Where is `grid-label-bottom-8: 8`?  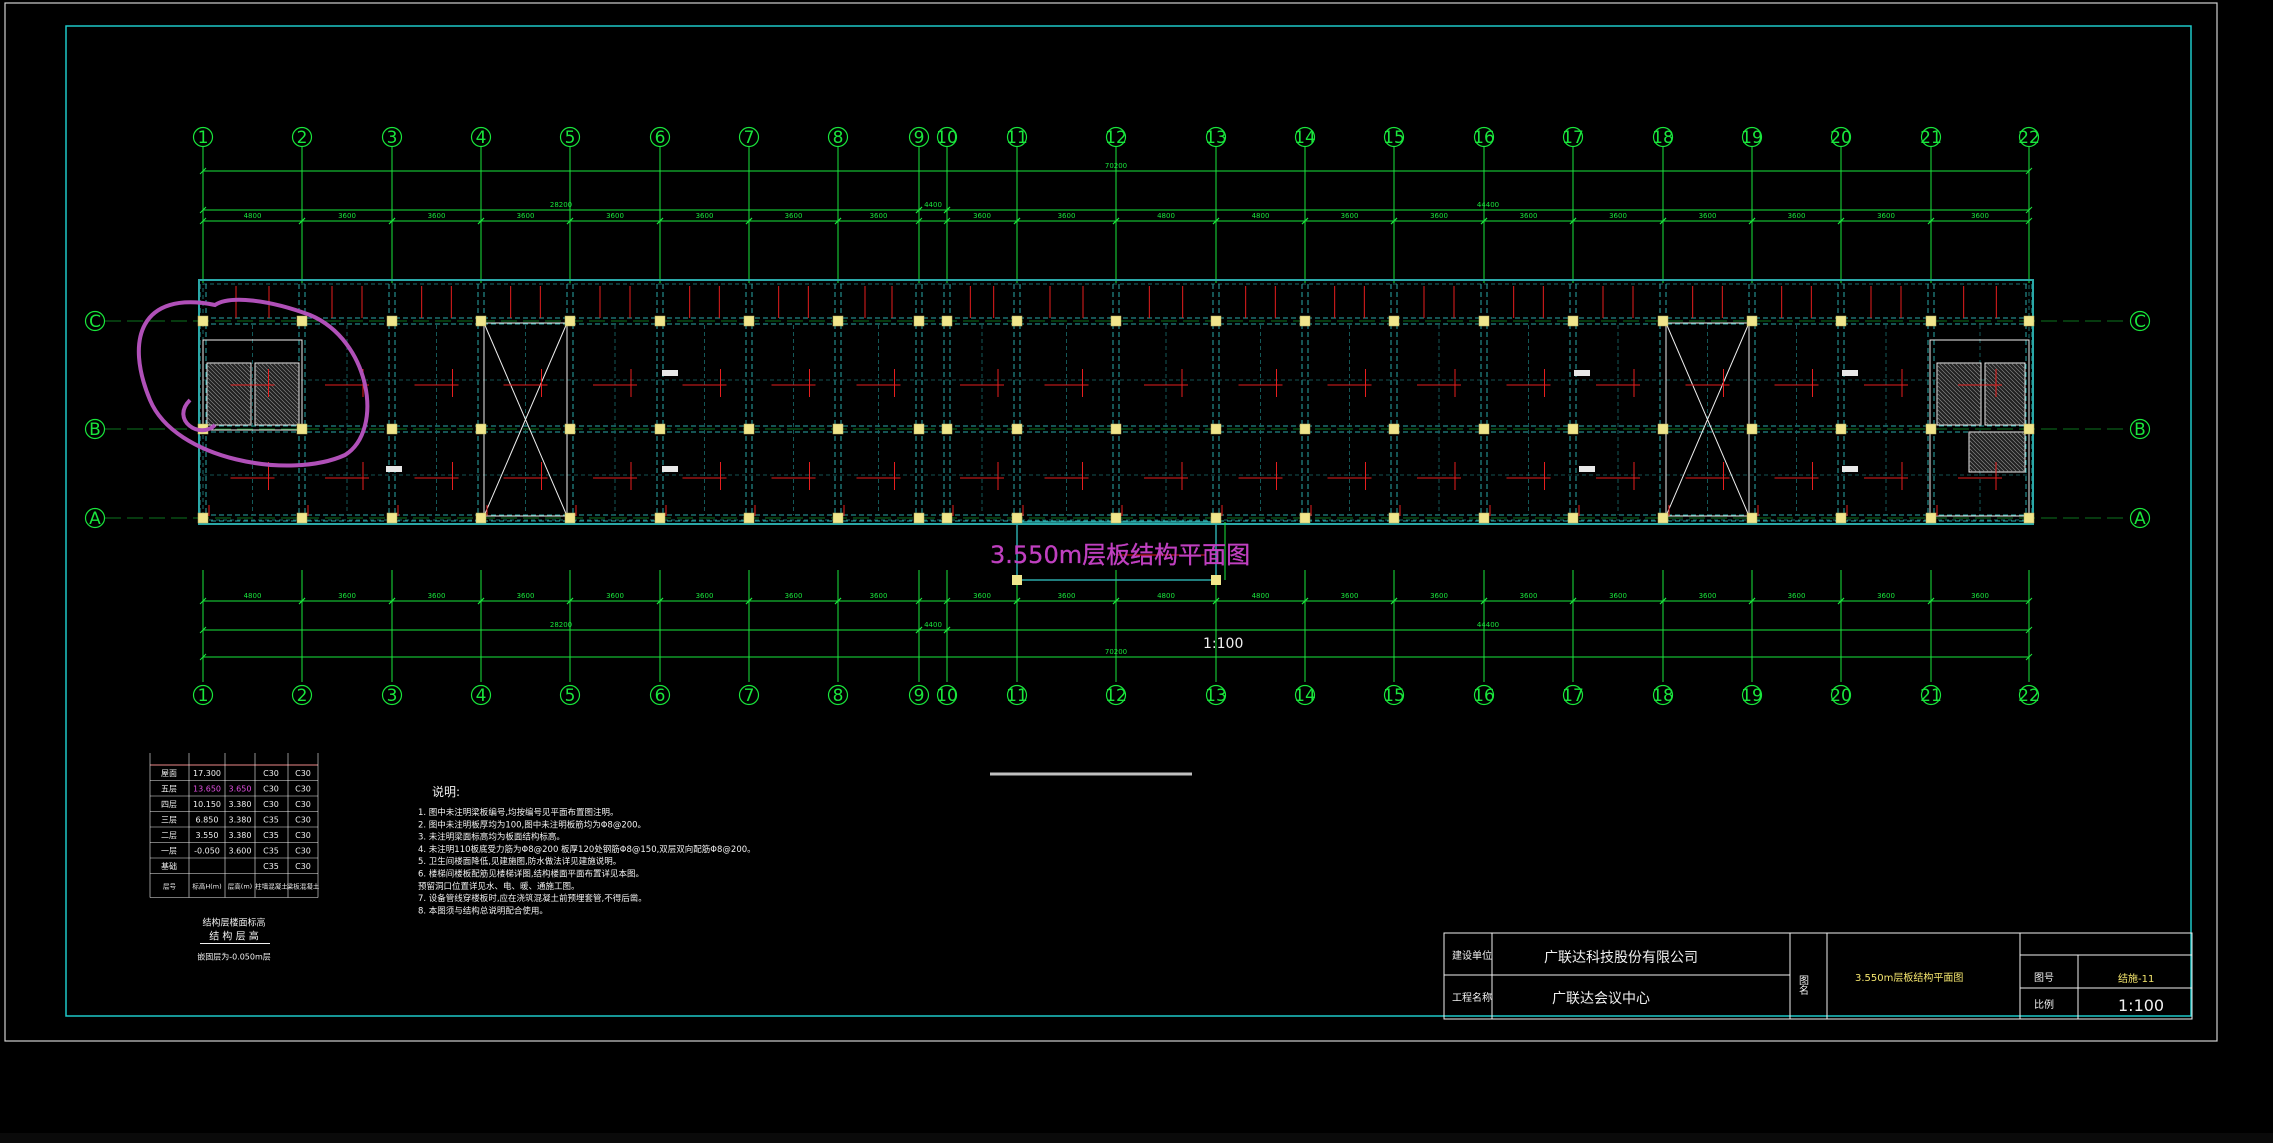 grid-label-bottom-8: 8 is located at coordinates (838, 696).